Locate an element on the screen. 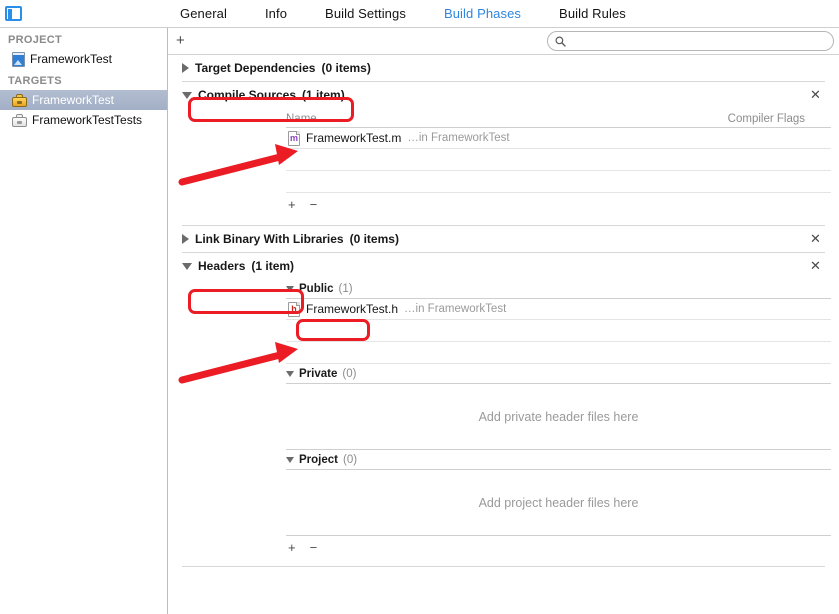 The image size is (839, 614). private-headers-dropzone: Add private header files here is located at coordinates (558, 417).